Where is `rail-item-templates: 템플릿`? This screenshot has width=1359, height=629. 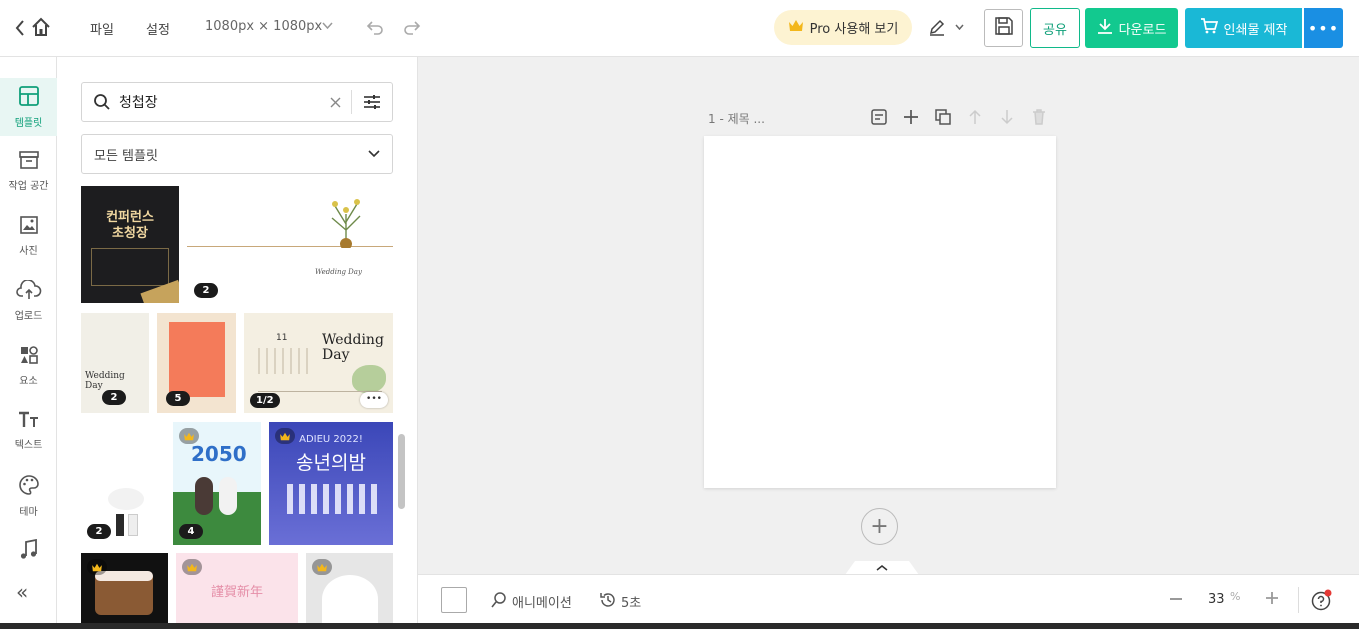
rail-item-templates: 템플릿 is located at coordinates (28, 107).